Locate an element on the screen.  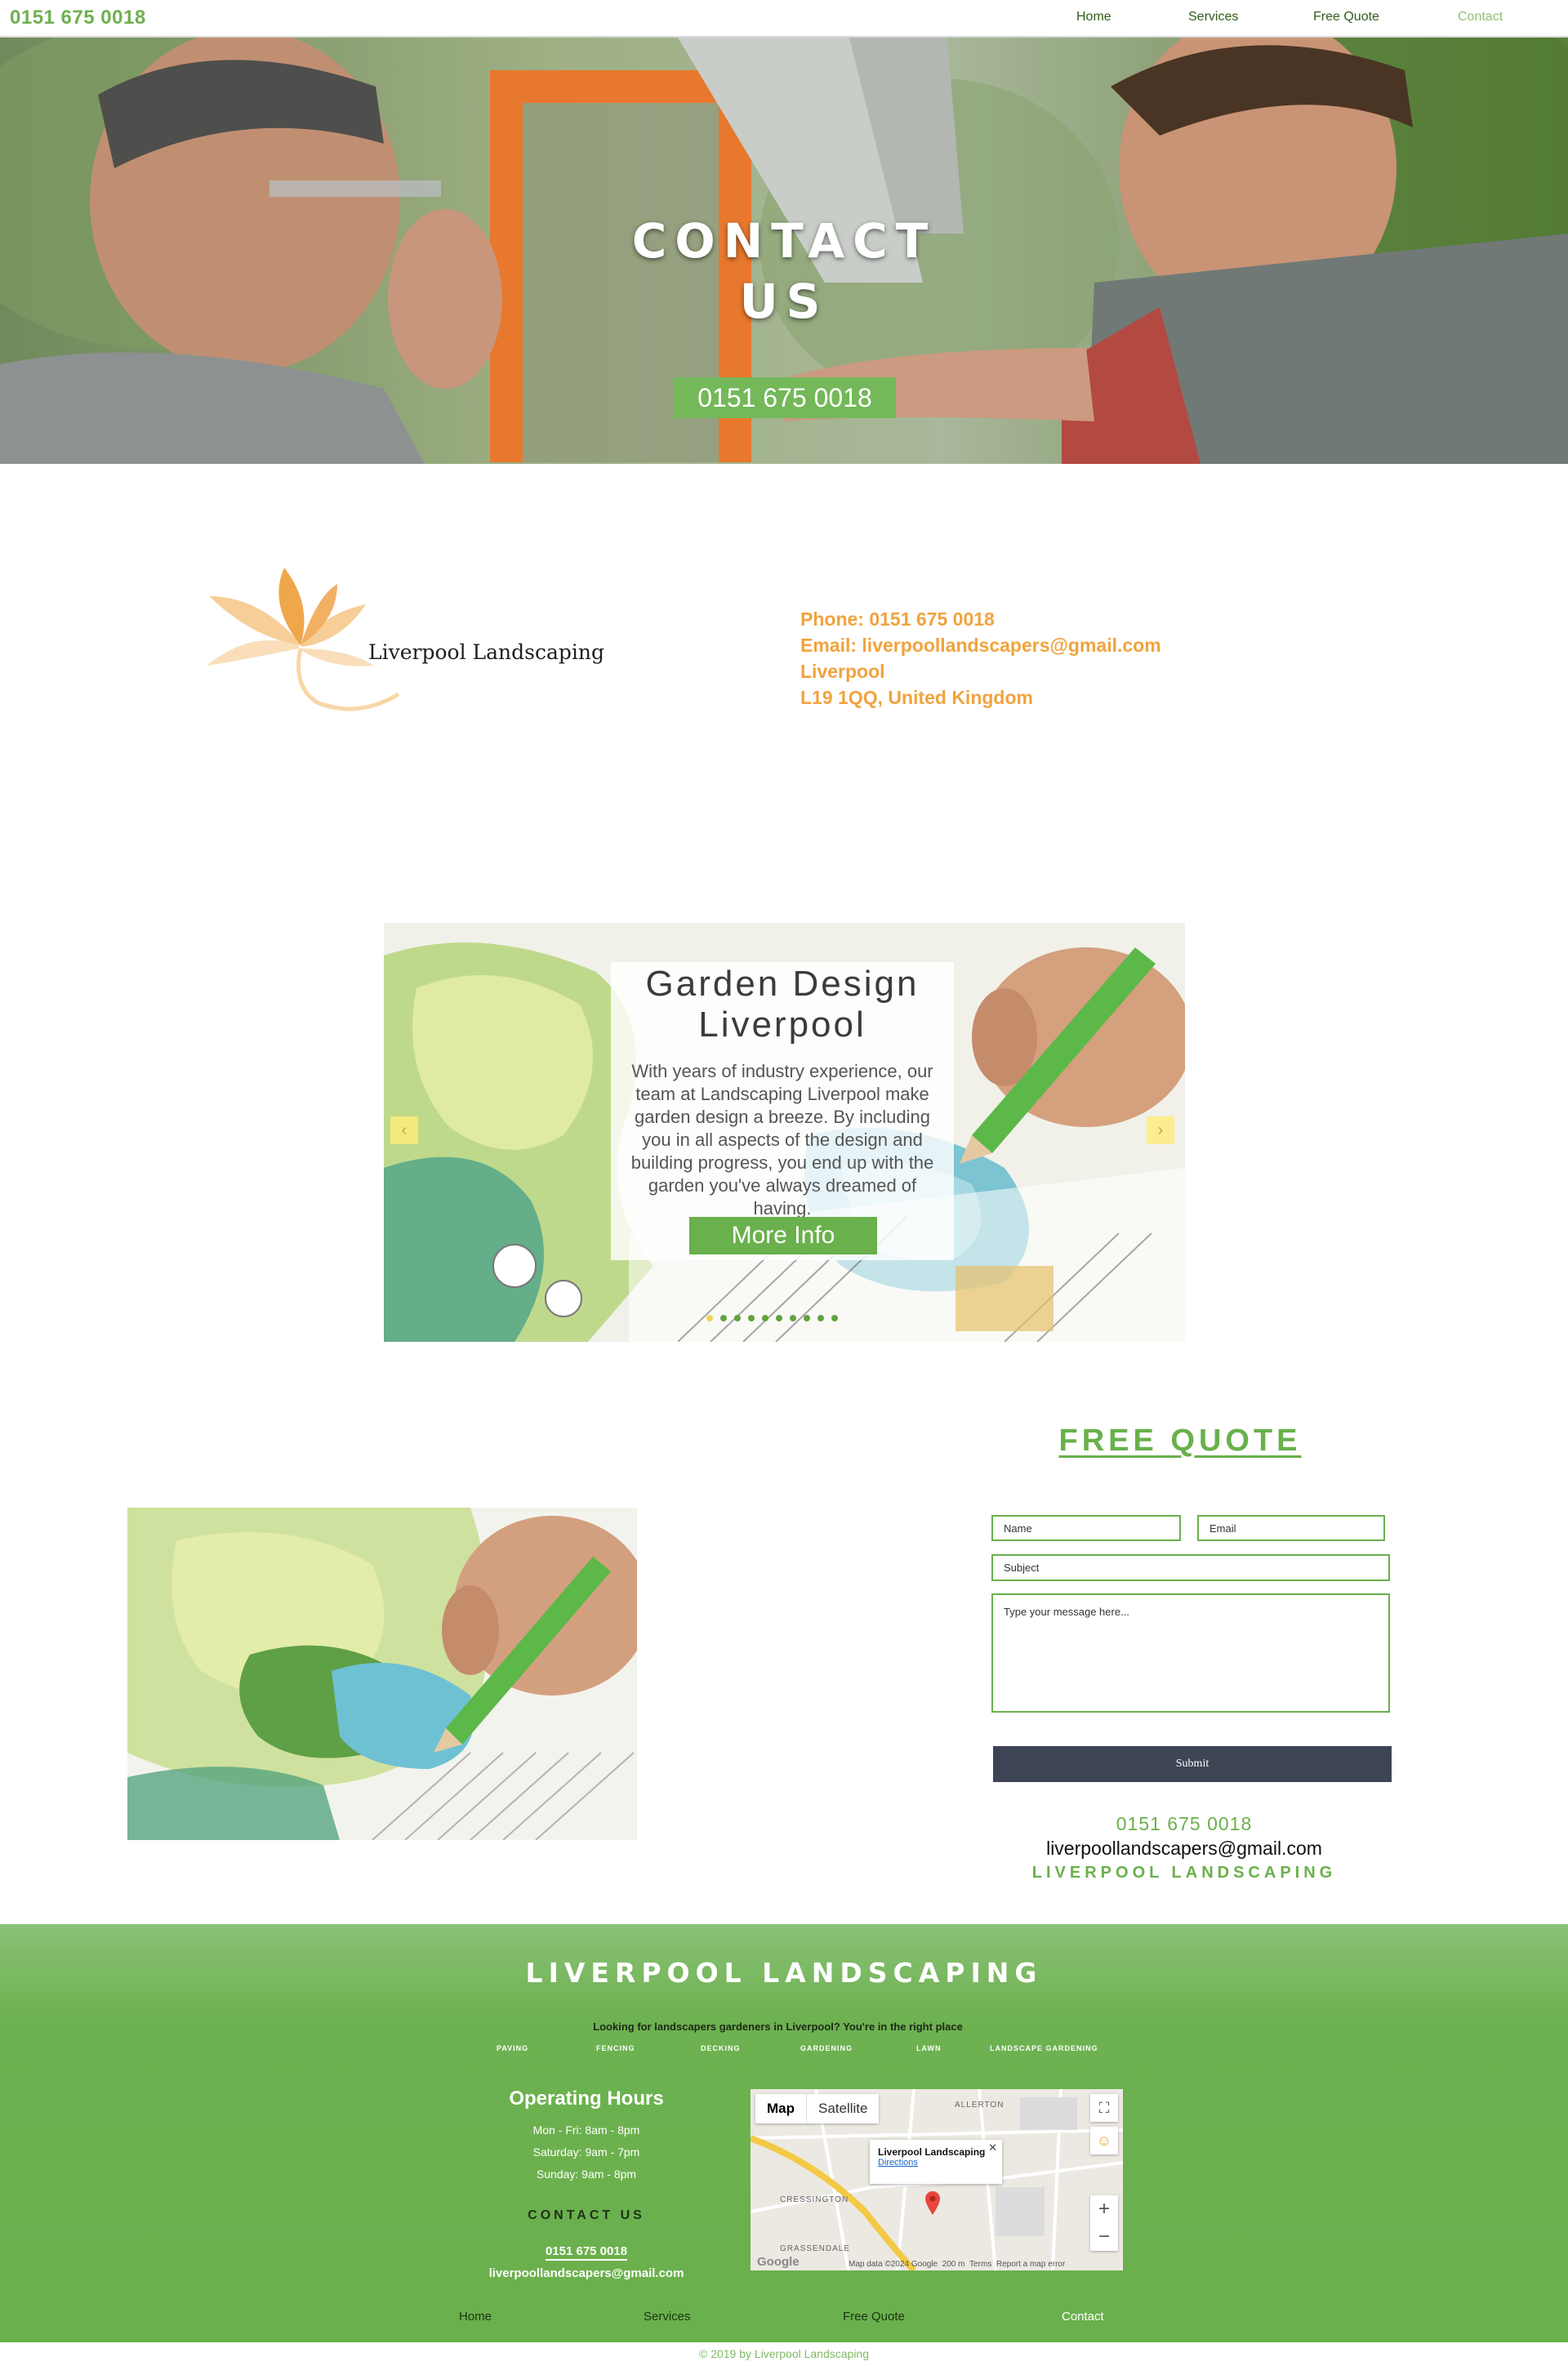
map-directions-link: Directions is located at coordinates (936, 2163).